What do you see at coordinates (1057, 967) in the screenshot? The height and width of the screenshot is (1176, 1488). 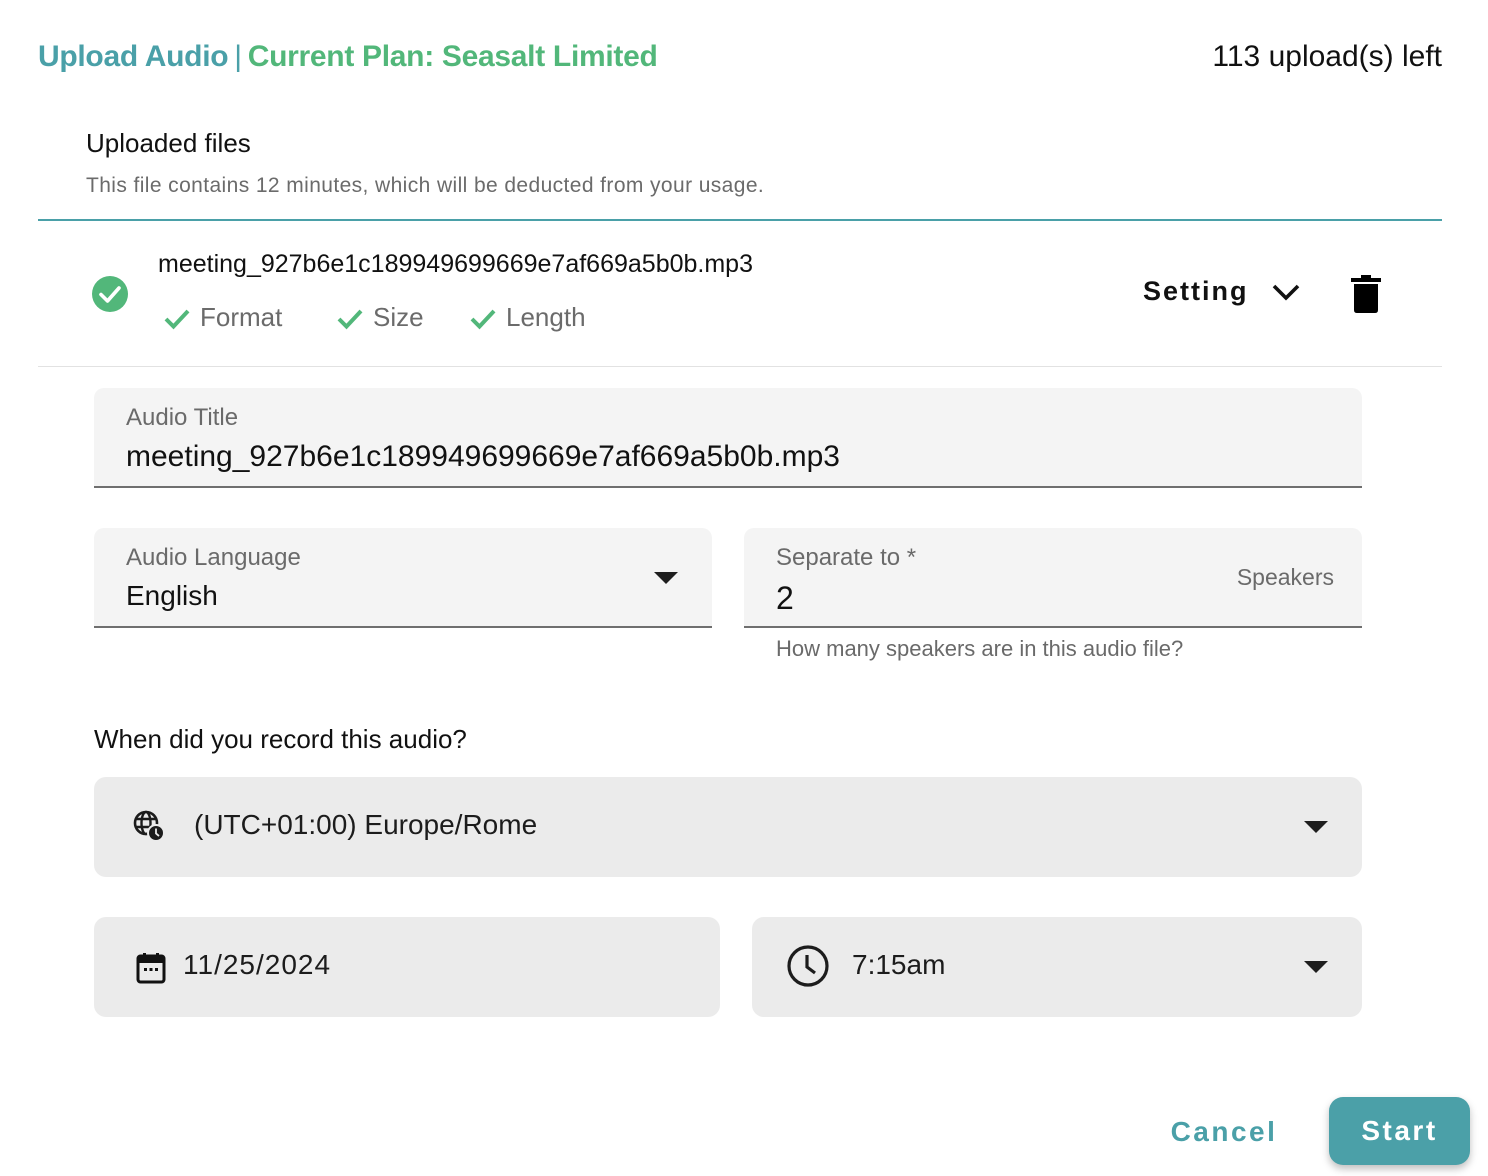 I see `time-select: 7:15am` at bounding box center [1057, 967].